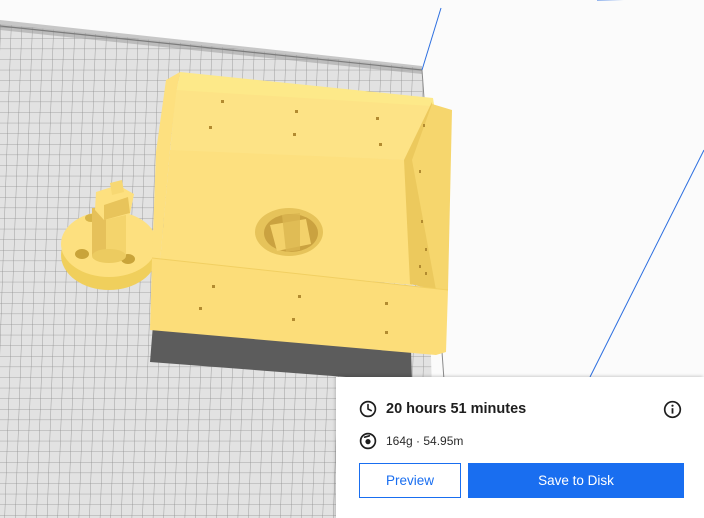 The height and width of the screenshot is (518, 704). What do you see at coordinates (456, 409) in the screenshot?
I see `print-time: 20 hours 51 minutes` at bounding box center [456, 409].